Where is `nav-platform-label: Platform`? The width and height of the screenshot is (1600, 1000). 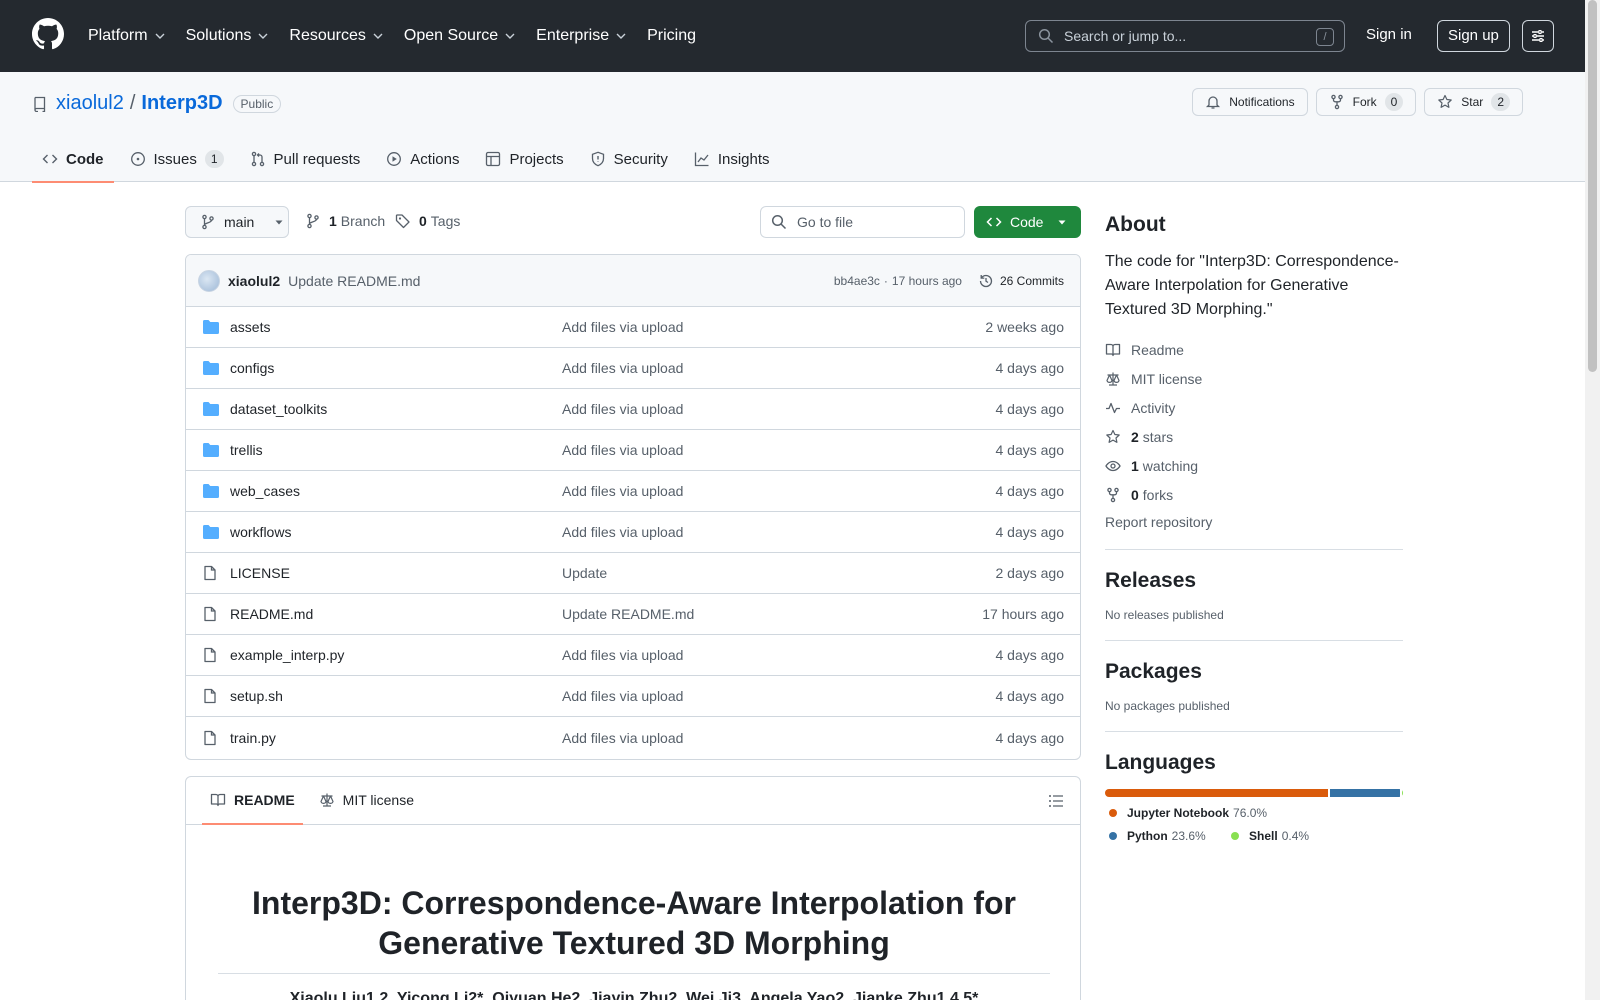 nav-platform-label: Platform is located at coordinates (118, 35).